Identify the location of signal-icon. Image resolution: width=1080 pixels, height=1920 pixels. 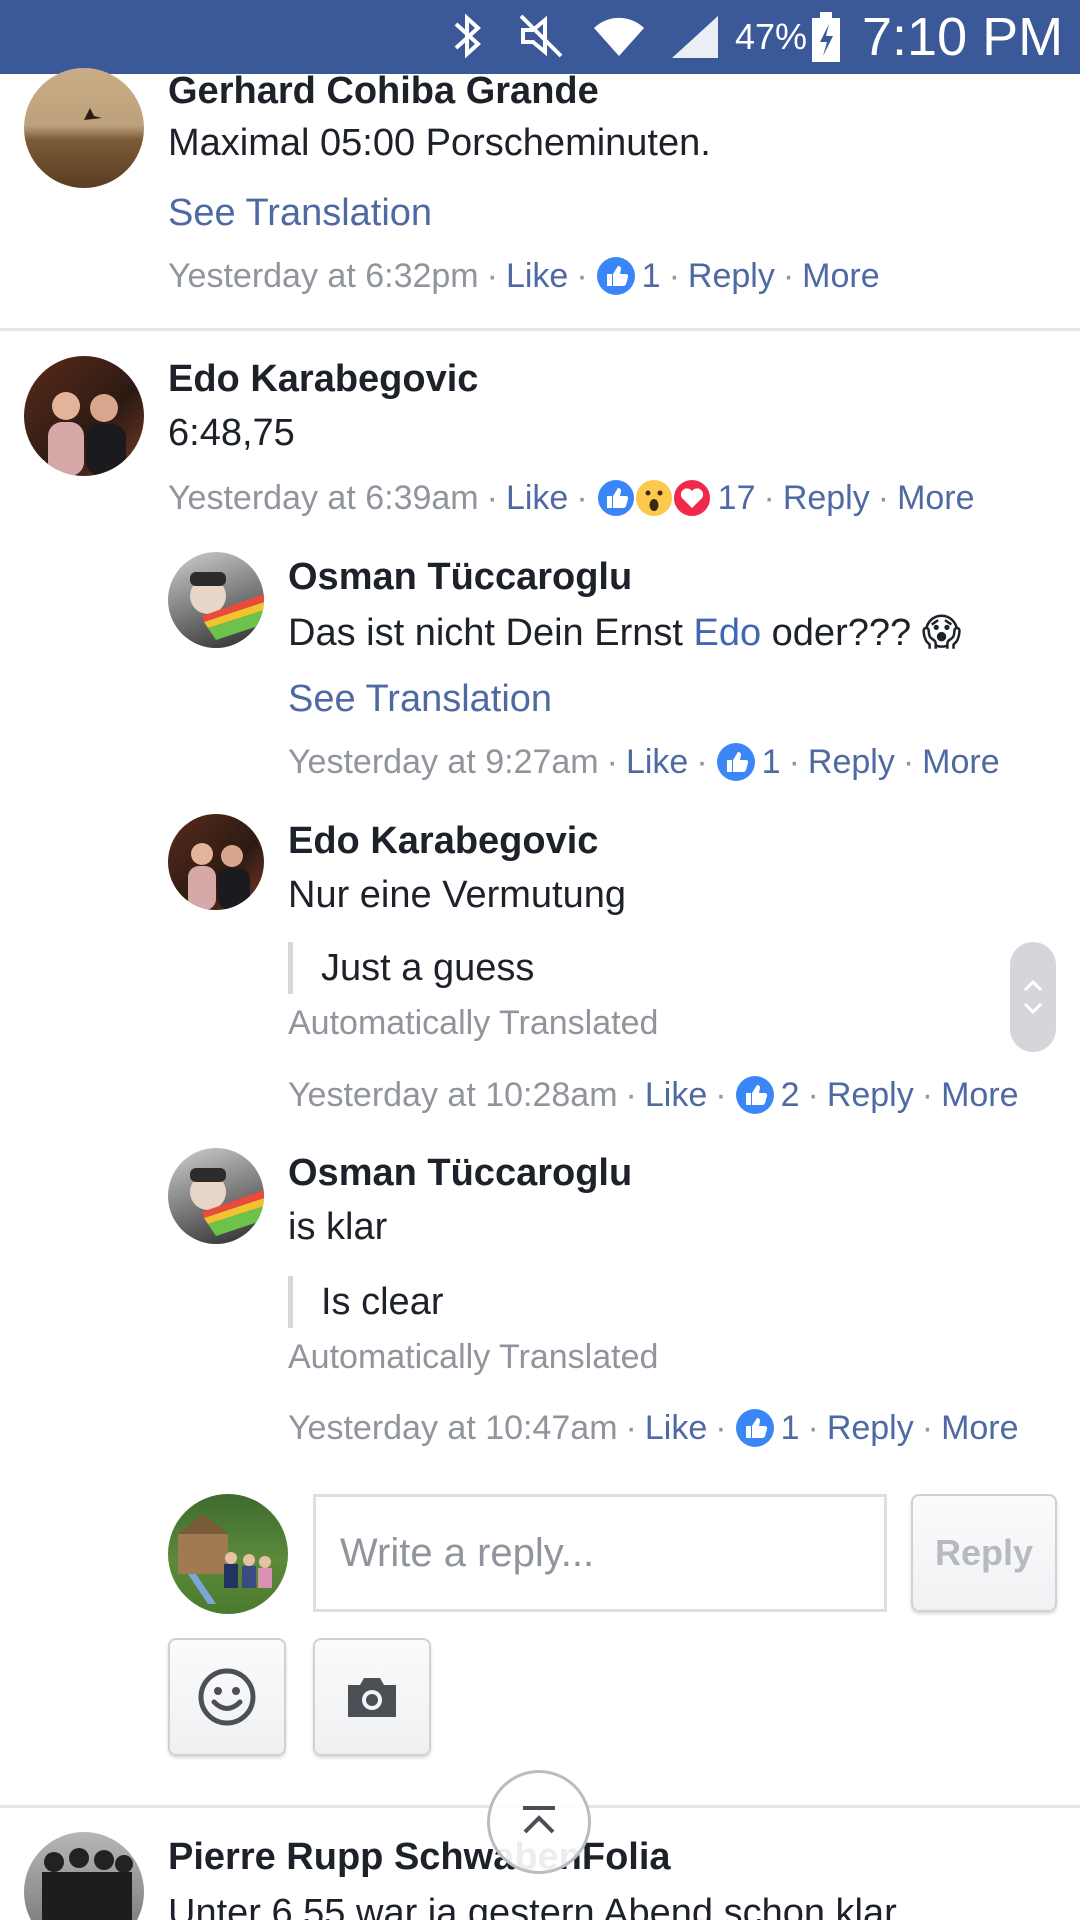
(695, 38).